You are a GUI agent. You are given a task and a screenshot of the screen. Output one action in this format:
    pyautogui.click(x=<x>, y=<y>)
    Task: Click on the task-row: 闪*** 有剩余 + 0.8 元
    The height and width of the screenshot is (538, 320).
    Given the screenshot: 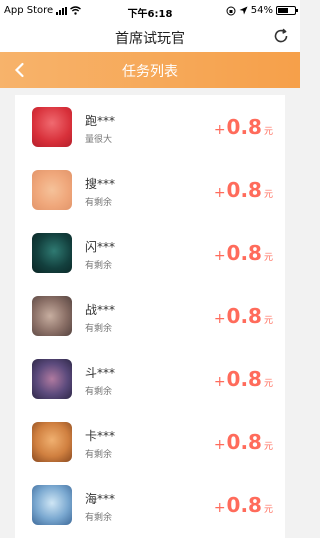 What is the action you would take?
    pyautogui.click(x=150, y=252)
    